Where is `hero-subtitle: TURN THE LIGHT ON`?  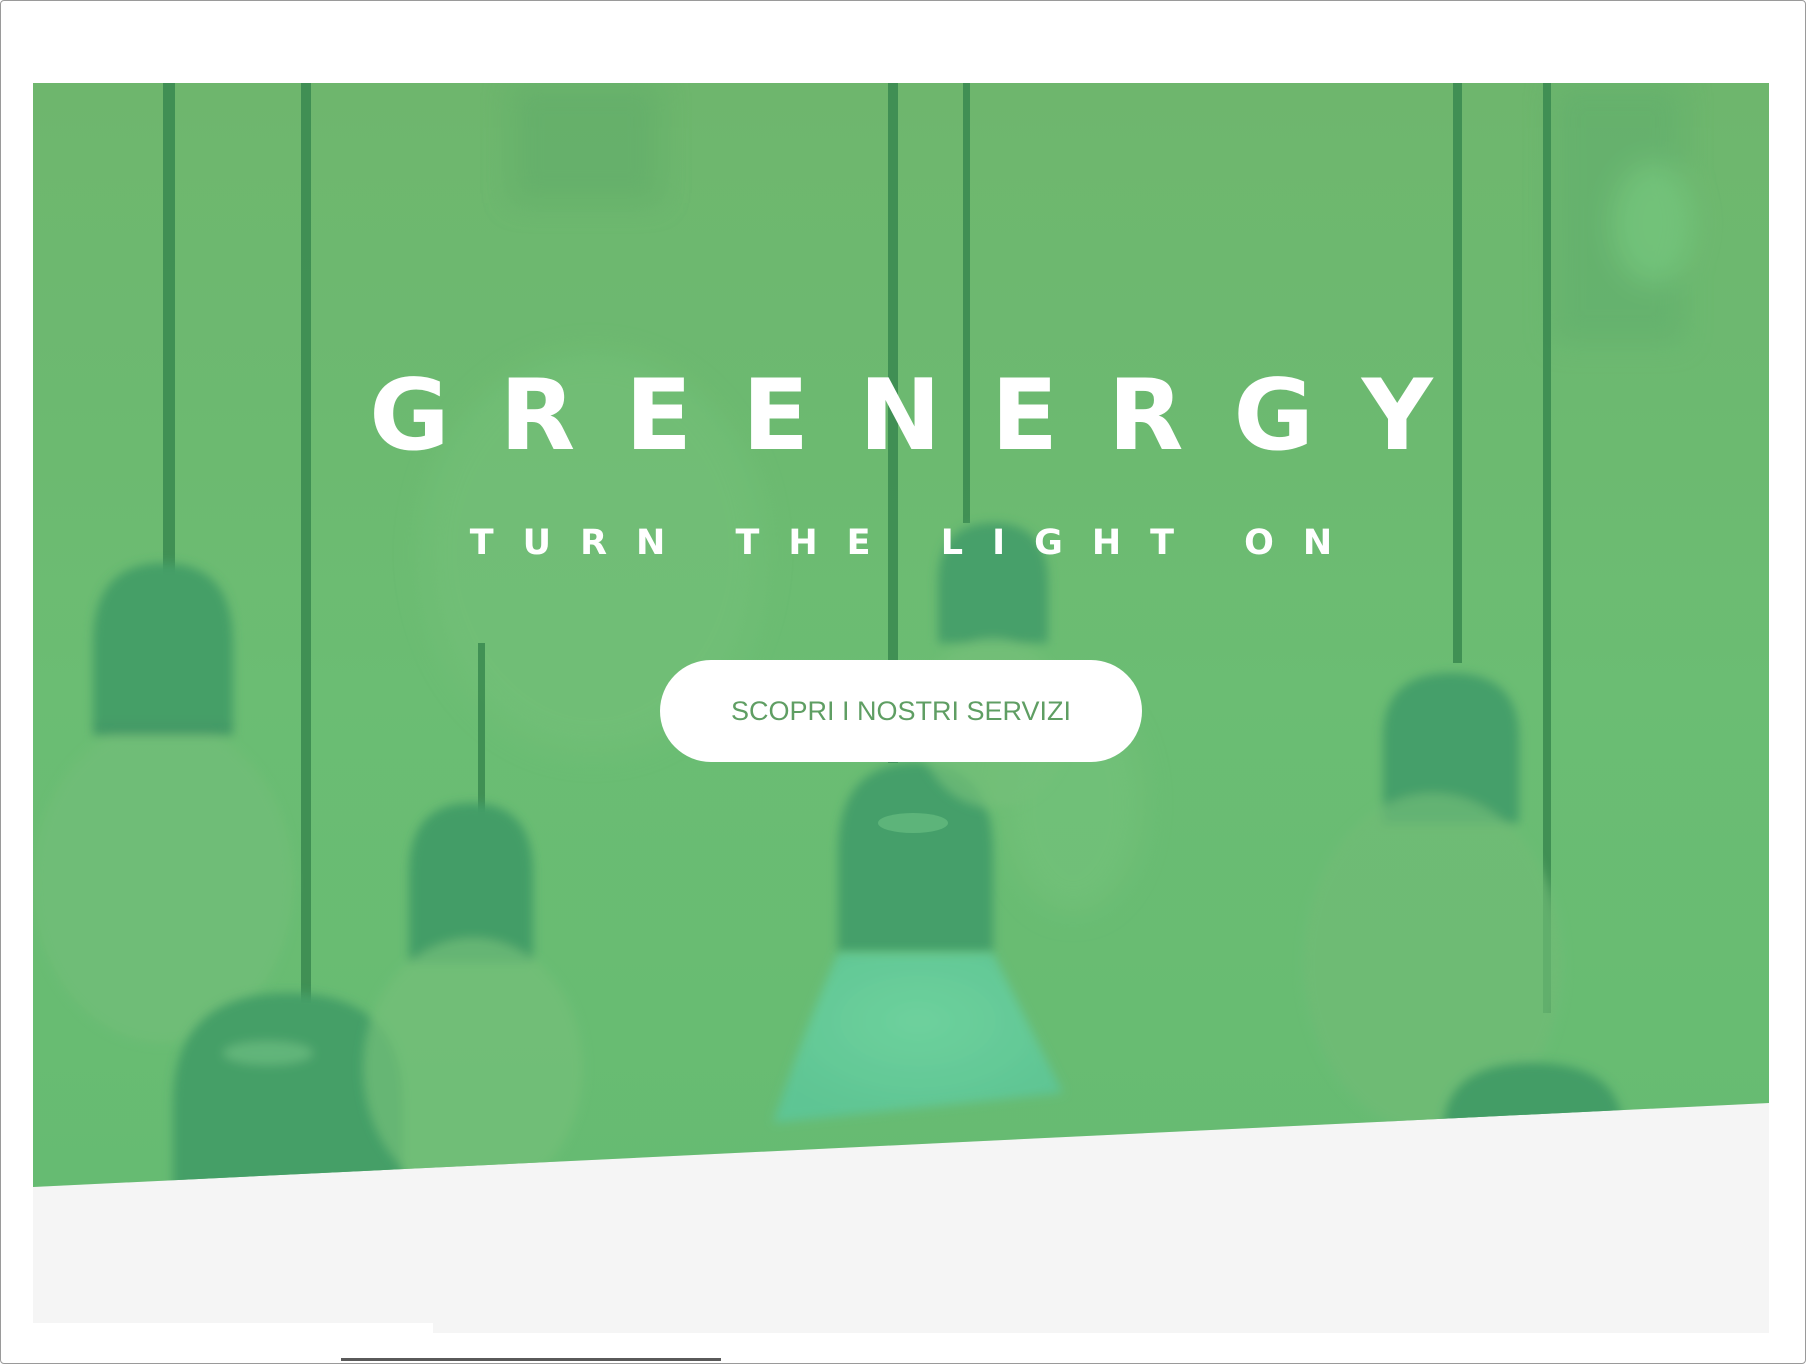
hero-subtitle: TURN THE LIGHT ON is located at coordinates (915, 543).